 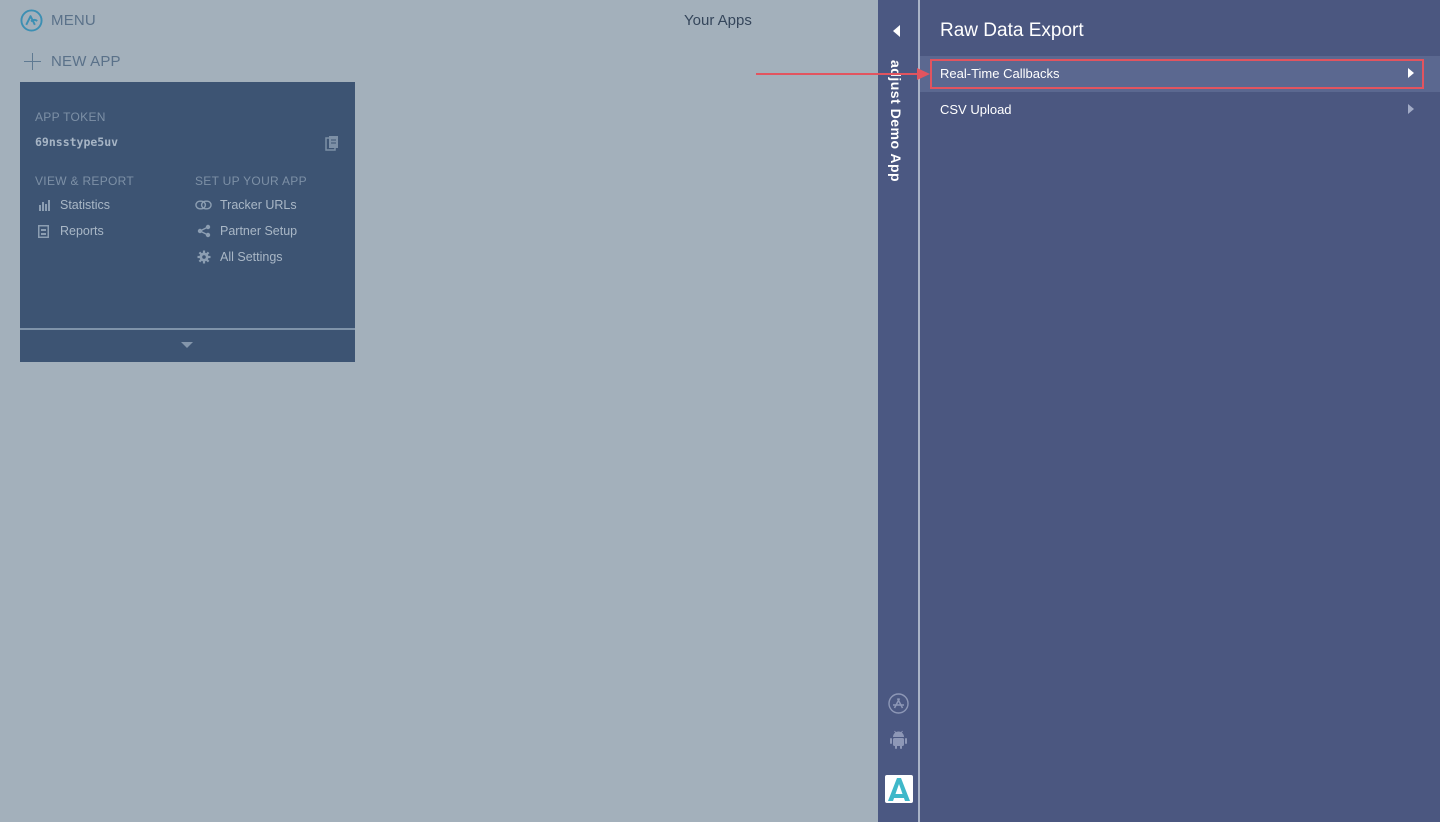 I want to click on annotation-arrow-line, so click(x=838, y=74).